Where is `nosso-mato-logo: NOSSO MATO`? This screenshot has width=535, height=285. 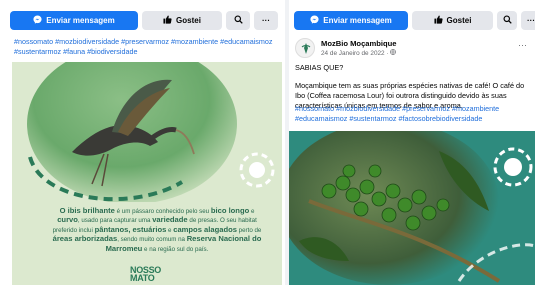
nosso-mato-logo: NOSSO MATO is located at coordinates (145, 274).